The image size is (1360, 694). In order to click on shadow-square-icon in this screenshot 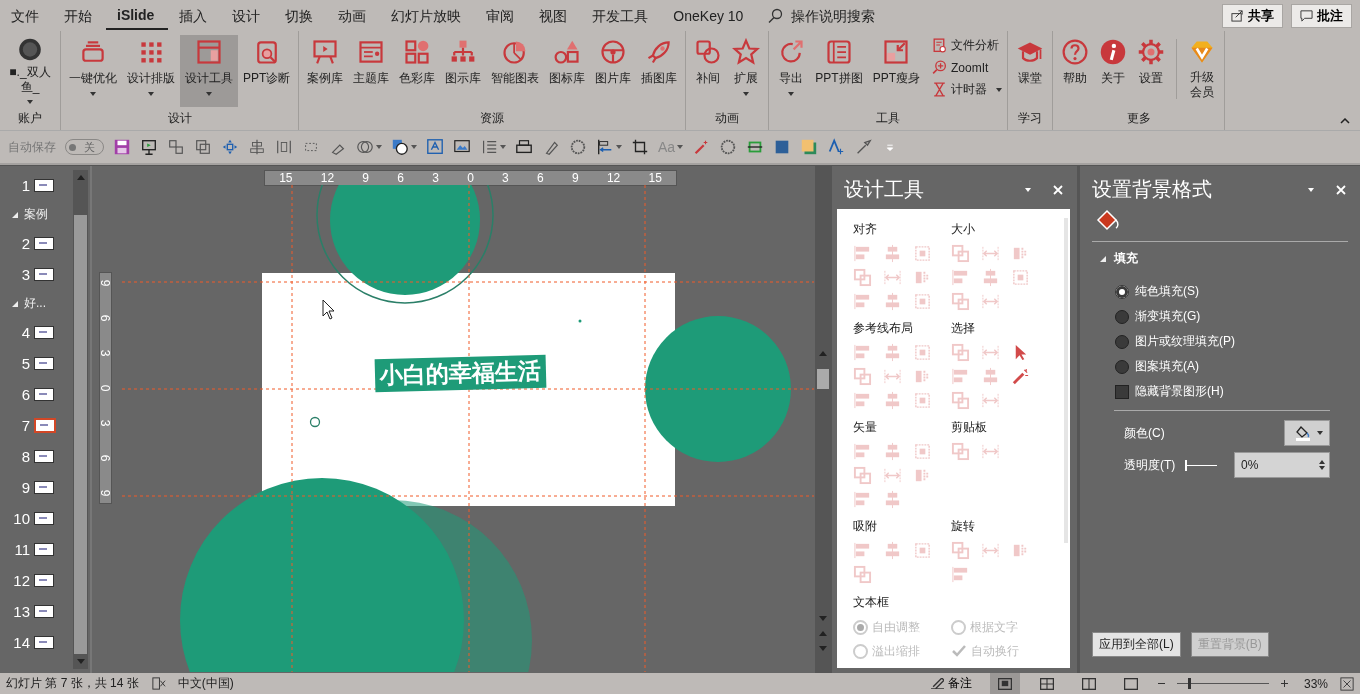, I will do `click(809, 147)`.